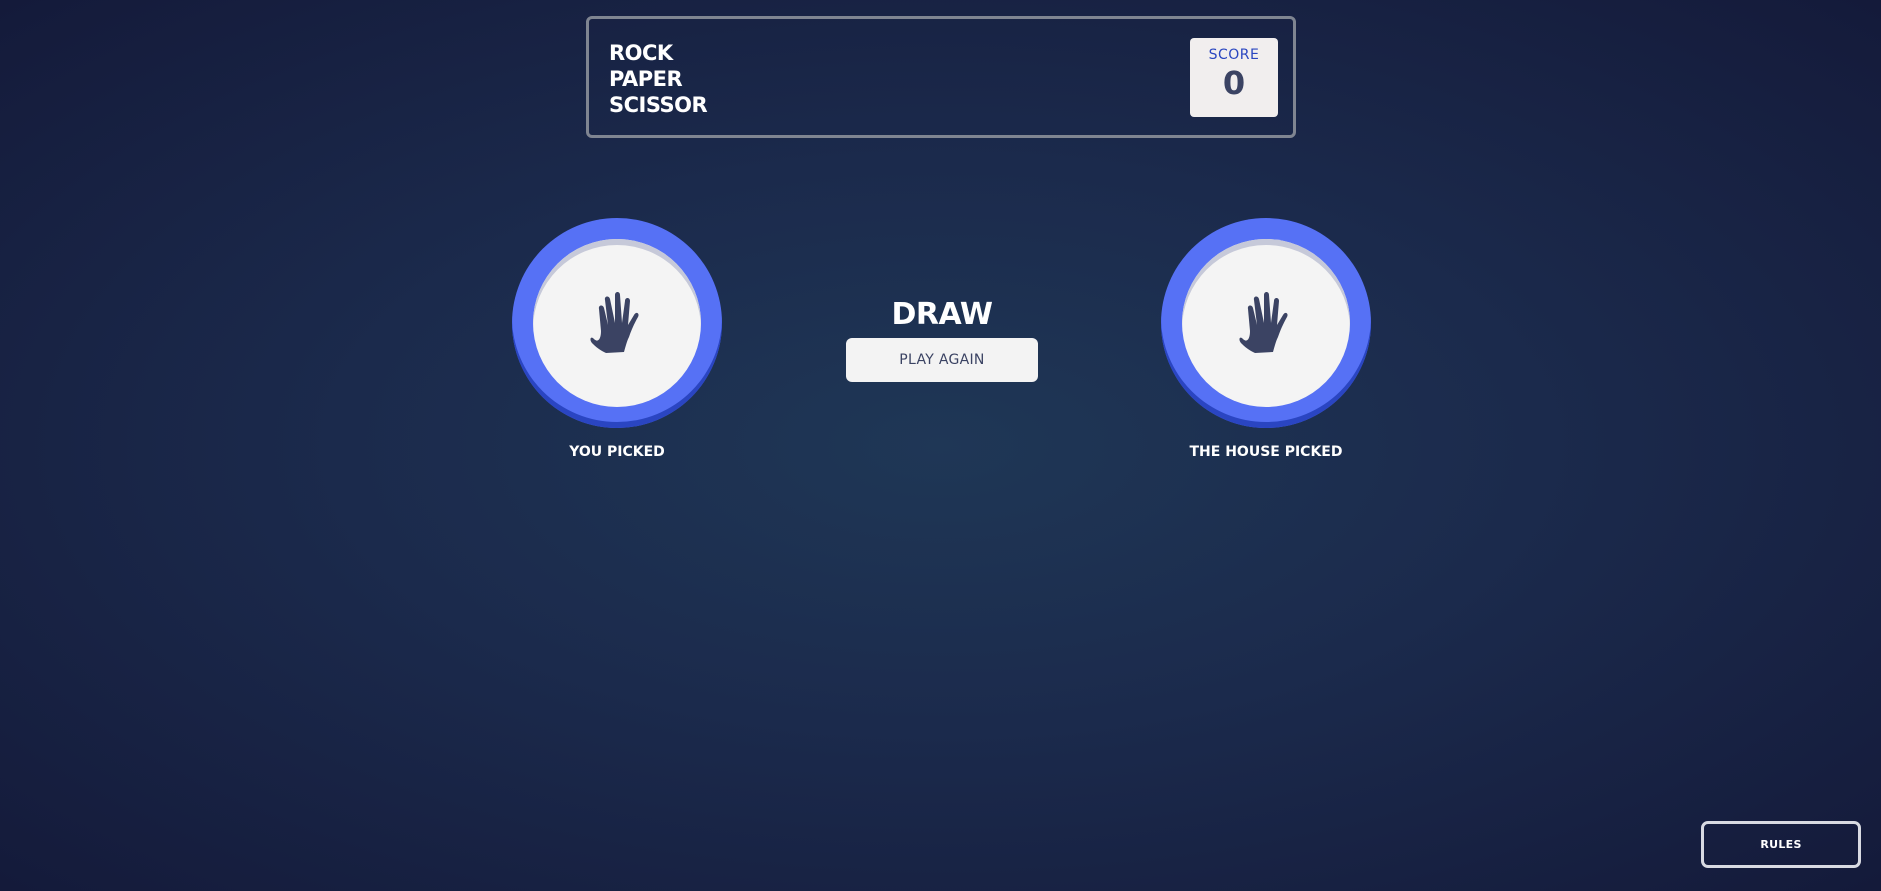  I want to click on score-value: 0, so click(1234, 83).